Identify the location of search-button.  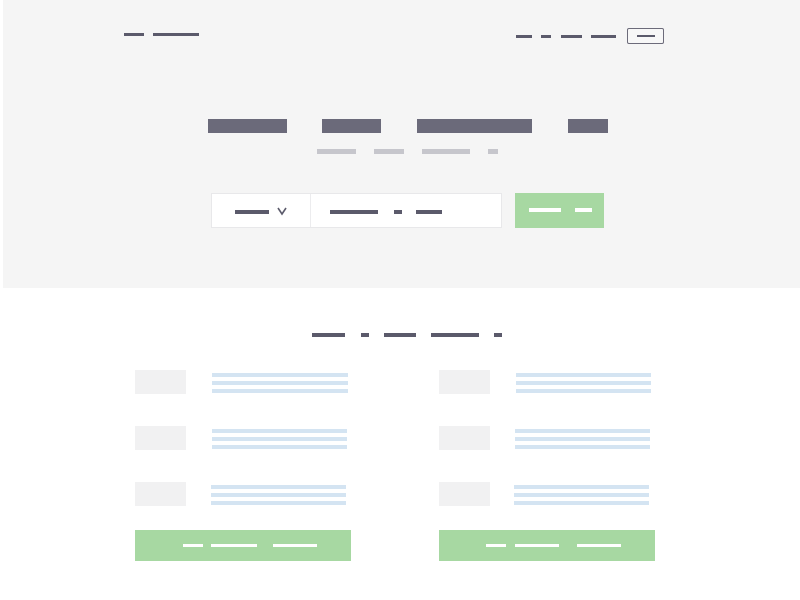
(559, 210).